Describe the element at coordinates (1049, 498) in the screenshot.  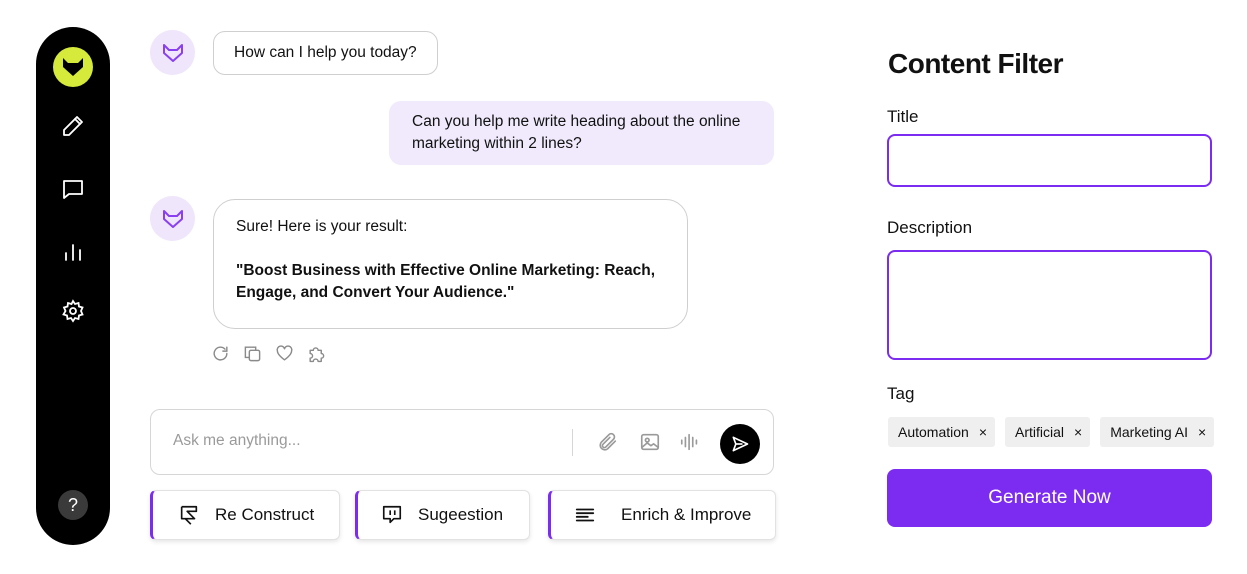
I see `generate-now-button: Generate Now` at that location.